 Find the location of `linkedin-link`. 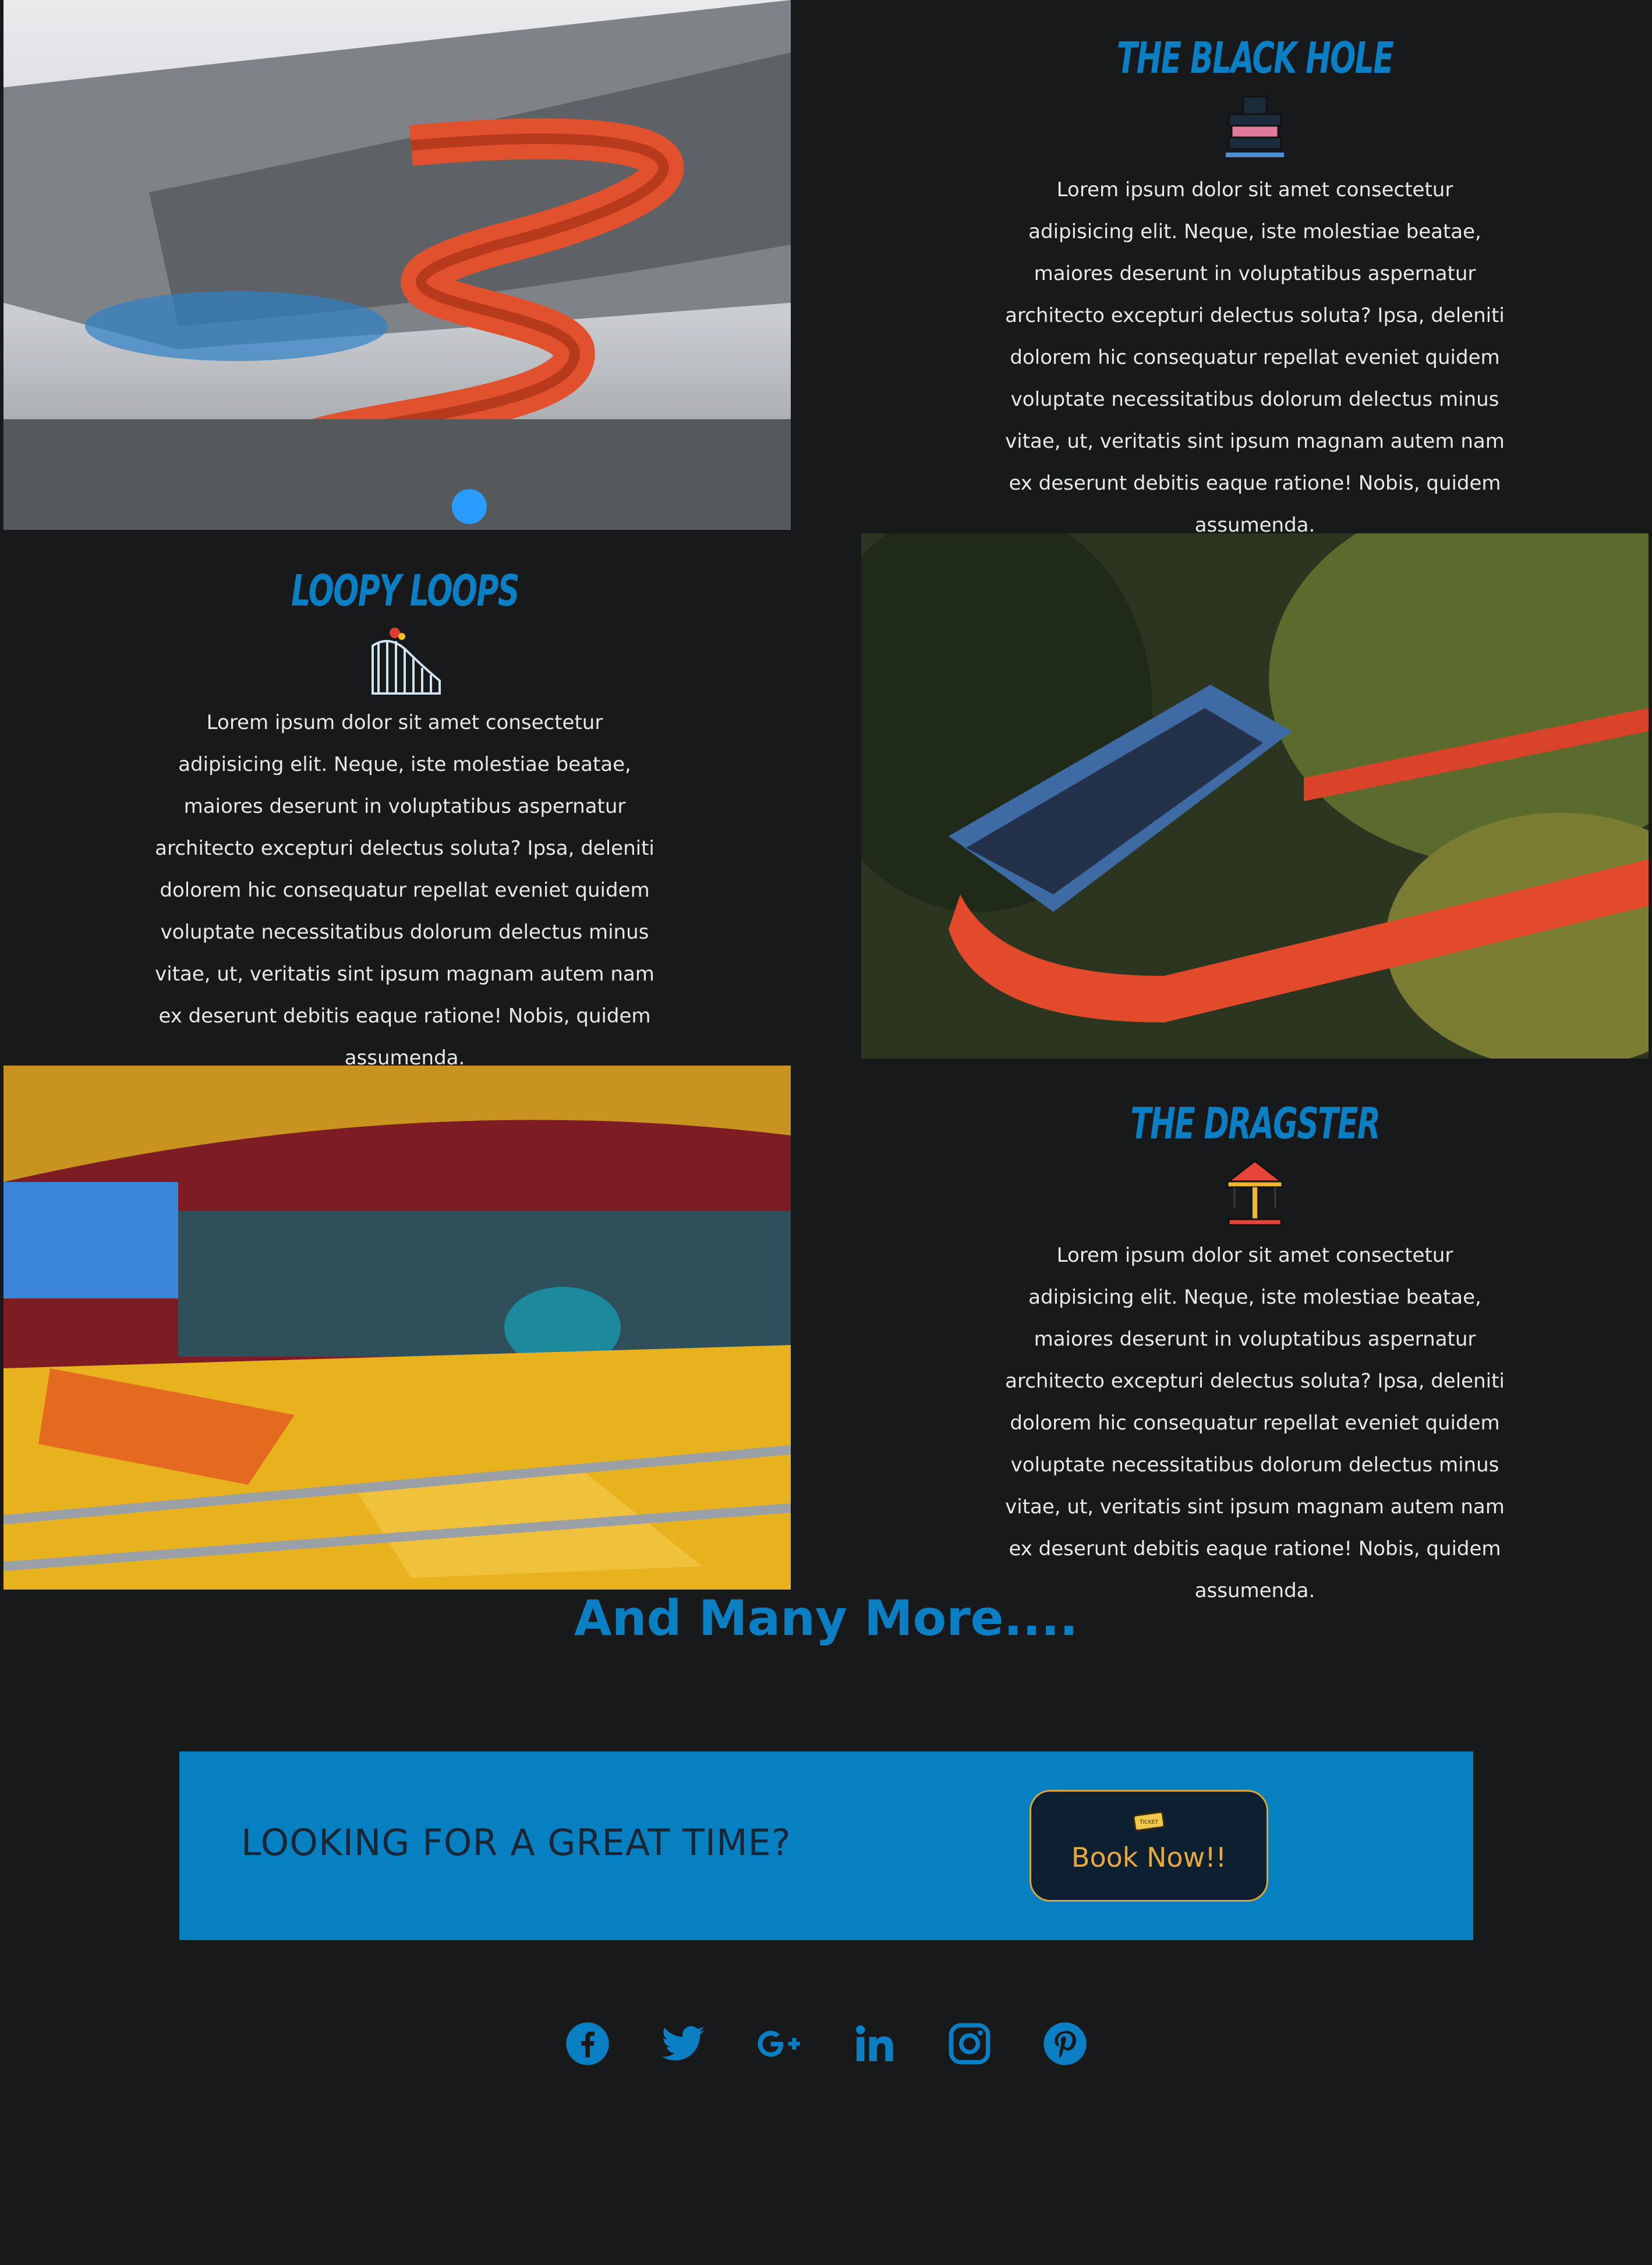

linkedin-link is located at coordinates (874, 2043).